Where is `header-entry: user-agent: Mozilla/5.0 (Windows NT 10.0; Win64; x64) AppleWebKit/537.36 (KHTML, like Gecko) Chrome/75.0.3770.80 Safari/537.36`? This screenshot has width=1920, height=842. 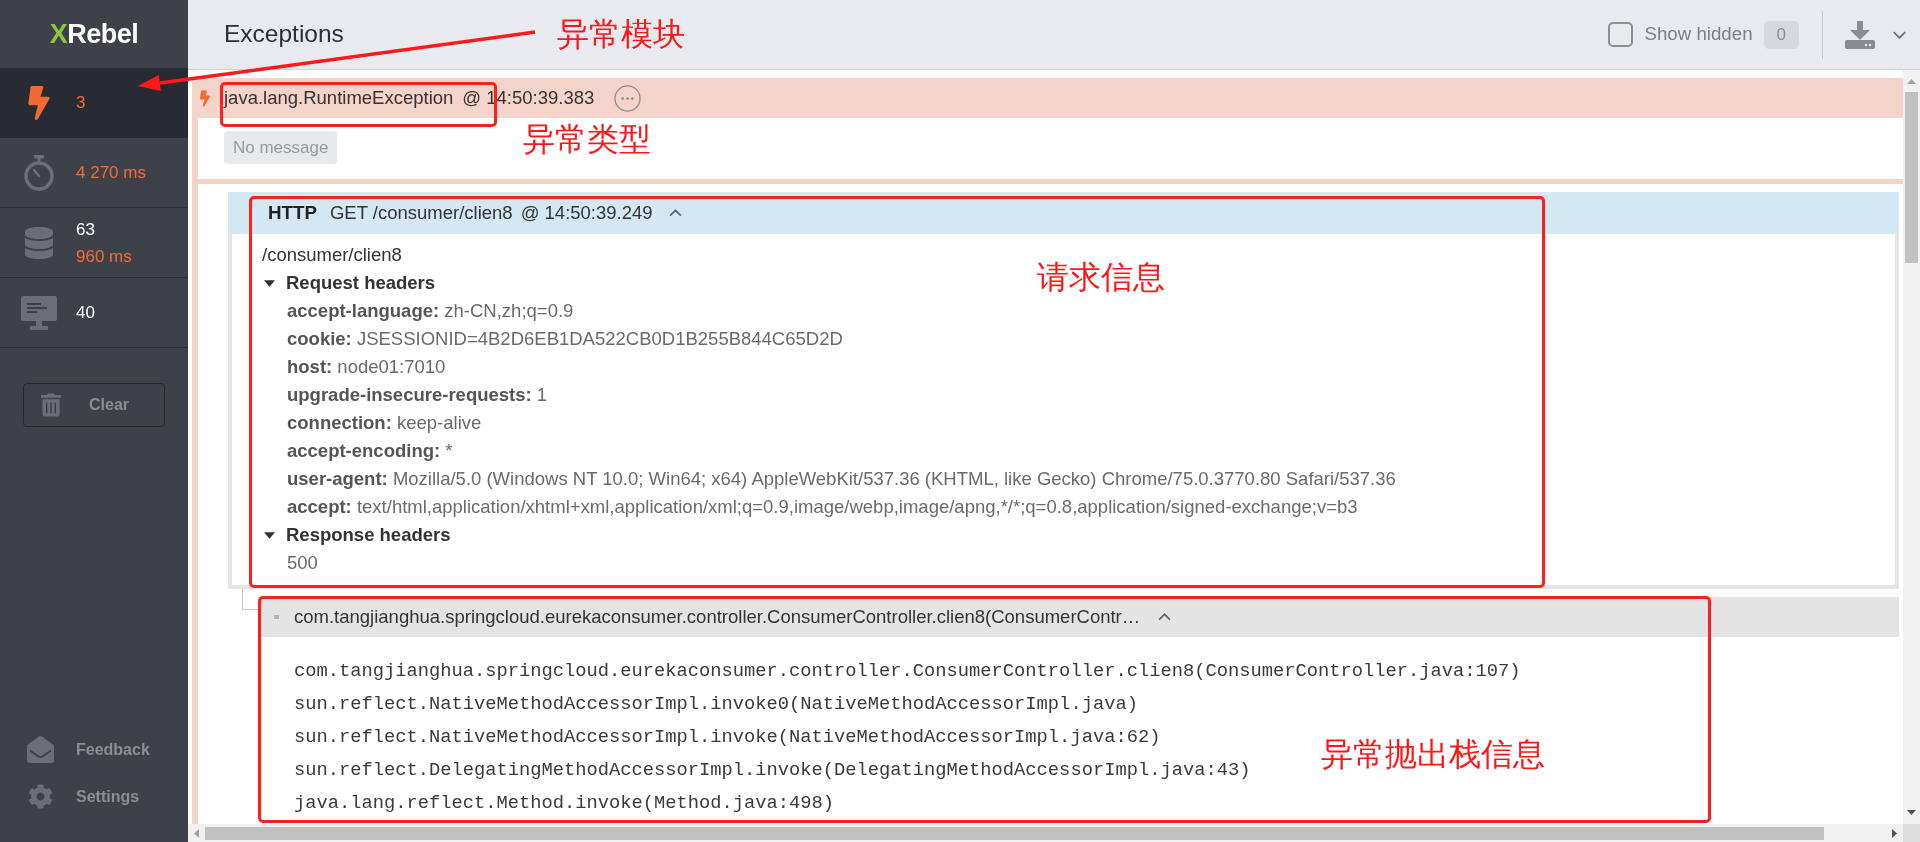 header-entry: user-agent: Mozilla/5.0 (Windows NT 10.0; Win64; x64) AppleWebKit/537.36 (KHTML, like Gecko) Chrome/75.0.3770.80 Safari/537.36 is located at coordinates (841, 479).